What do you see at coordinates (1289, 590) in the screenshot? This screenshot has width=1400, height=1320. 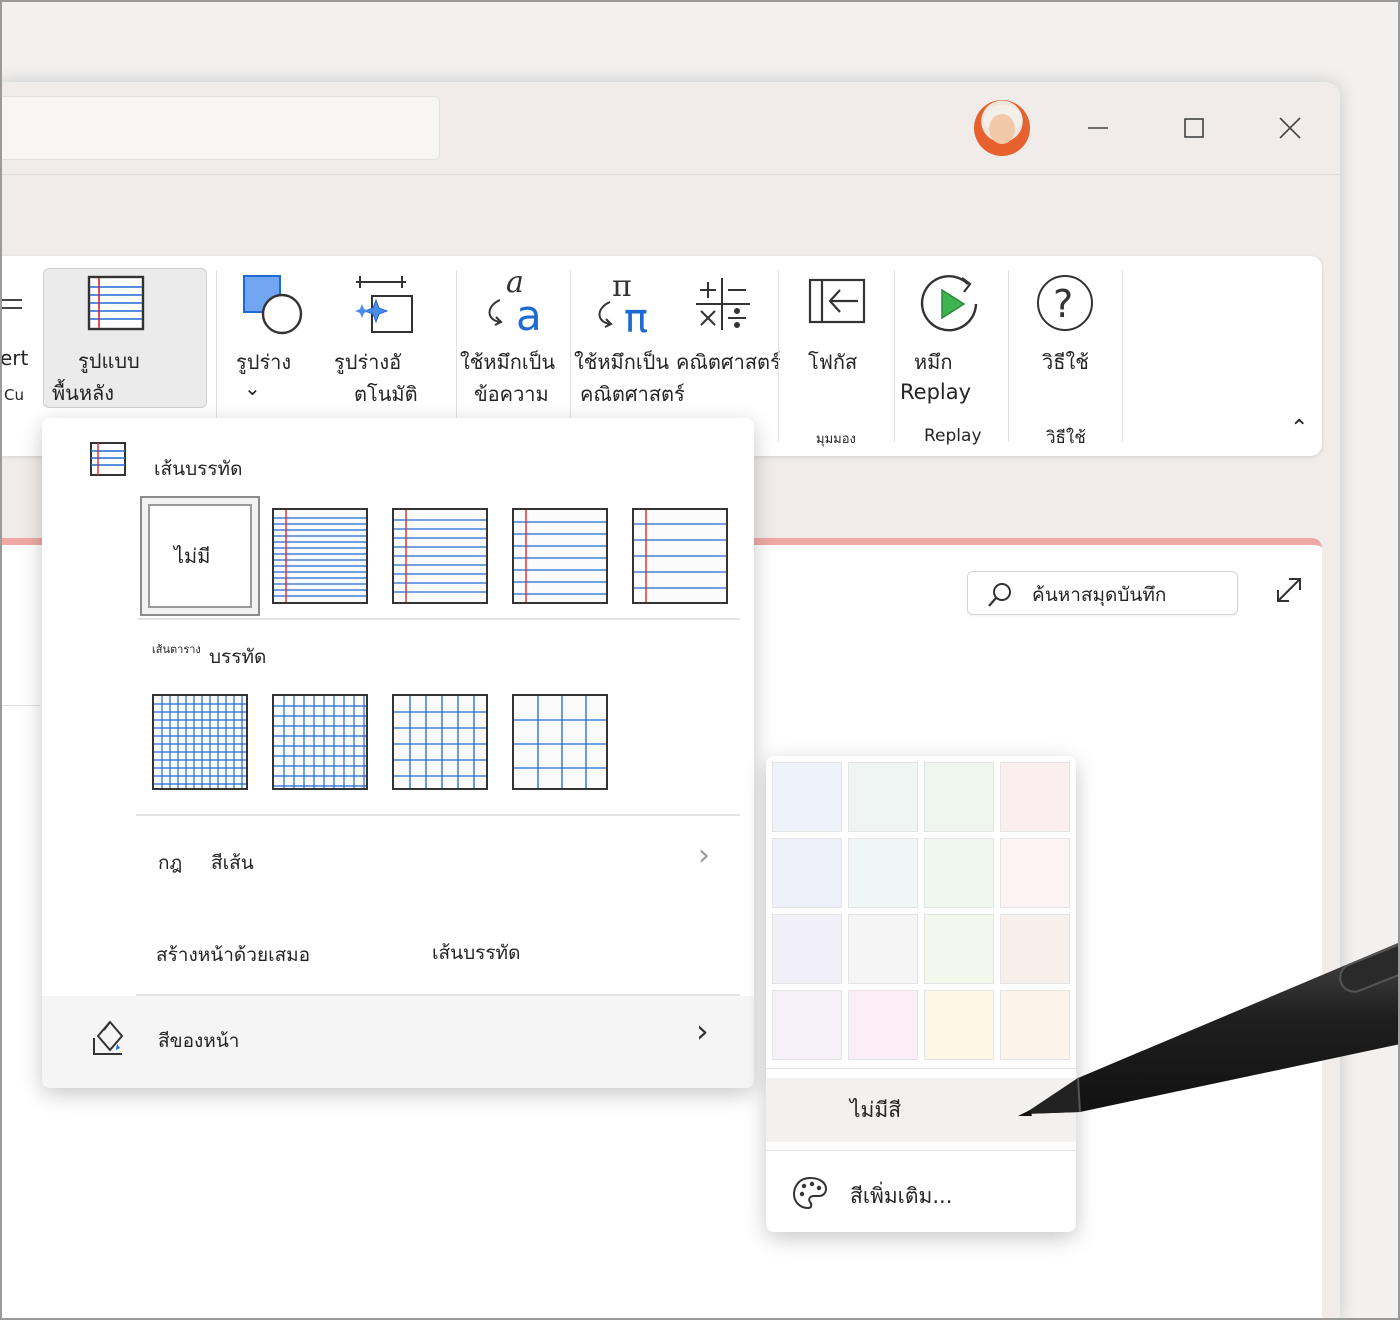 I see `expand-icon` at bounding box center [1289, 590].